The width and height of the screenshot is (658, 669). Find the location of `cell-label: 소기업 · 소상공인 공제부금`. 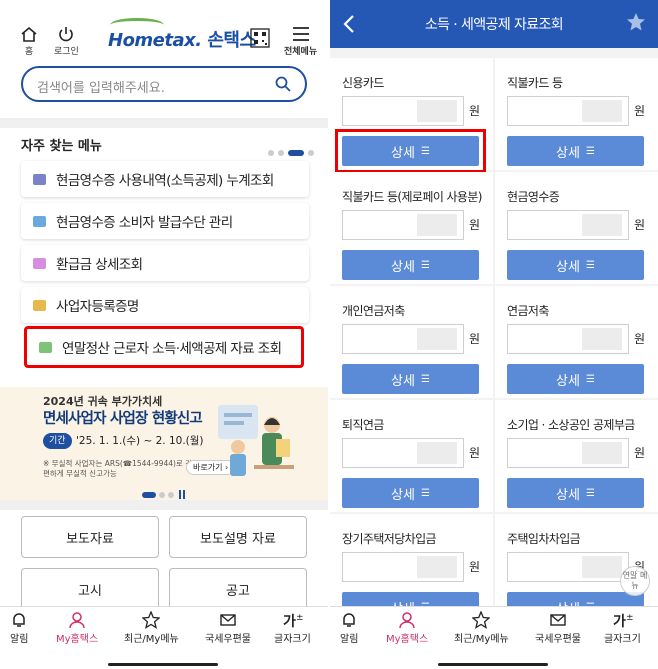

cell-label: 소기업 · 소상공인 공제부금 is located at coordinates (571, 425).